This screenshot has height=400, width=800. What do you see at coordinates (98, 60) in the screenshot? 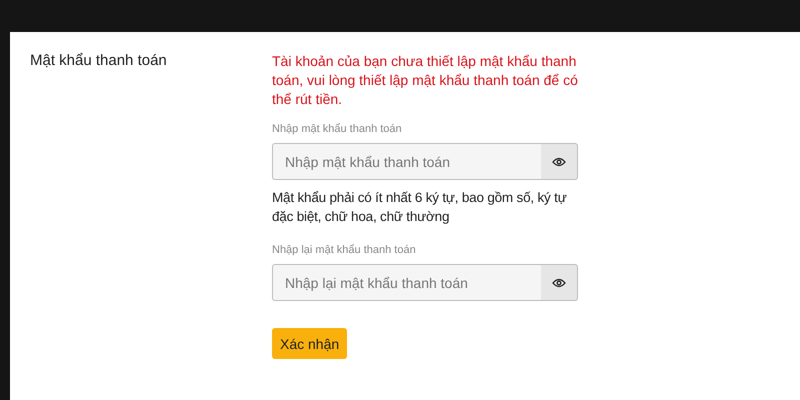
I see `section-title: Mật khẩu thanh toán` at bounding box center [98, 60].